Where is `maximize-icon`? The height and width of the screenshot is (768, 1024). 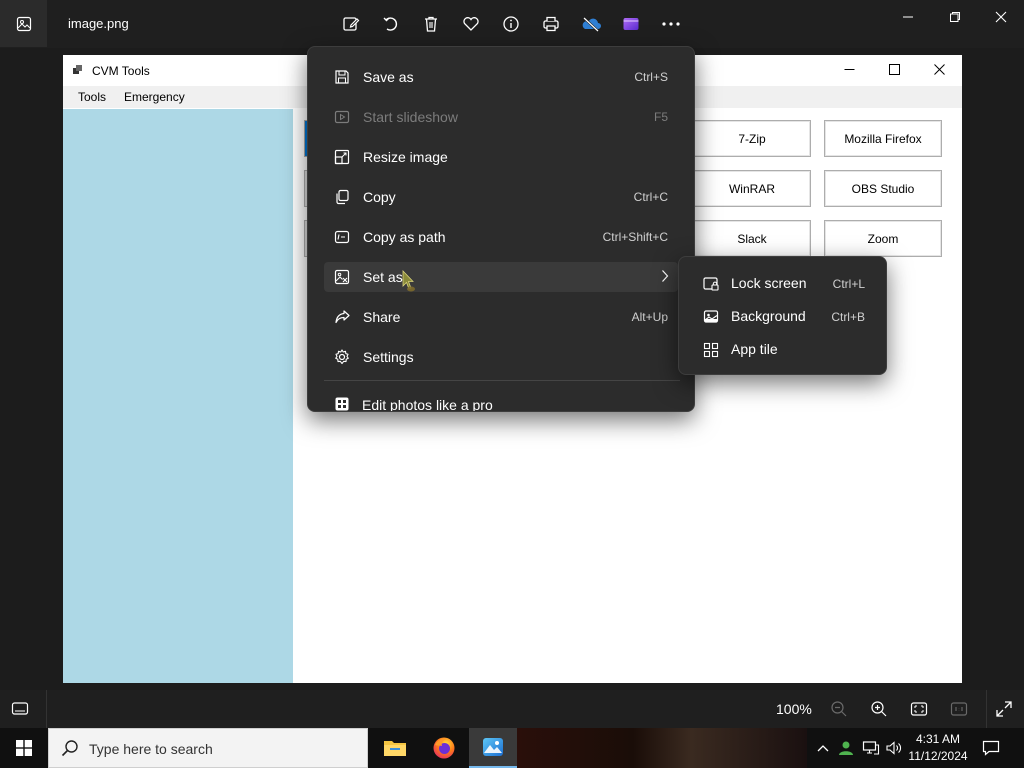
maximize-icon is located at coordinates (955, 17).